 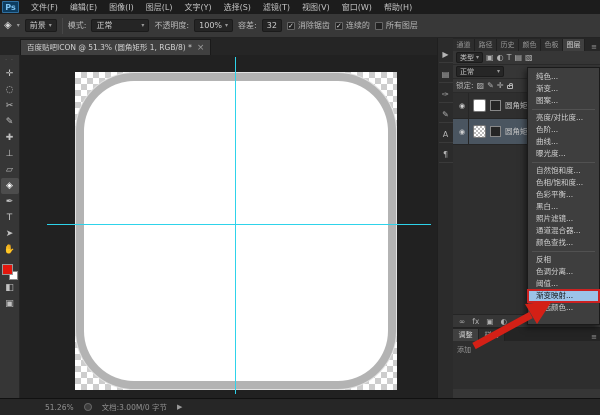 What do you see at coordinates (9, 60) in the screenshot?
I see `panel-grip: · ·` at bounding box center [9, 60].